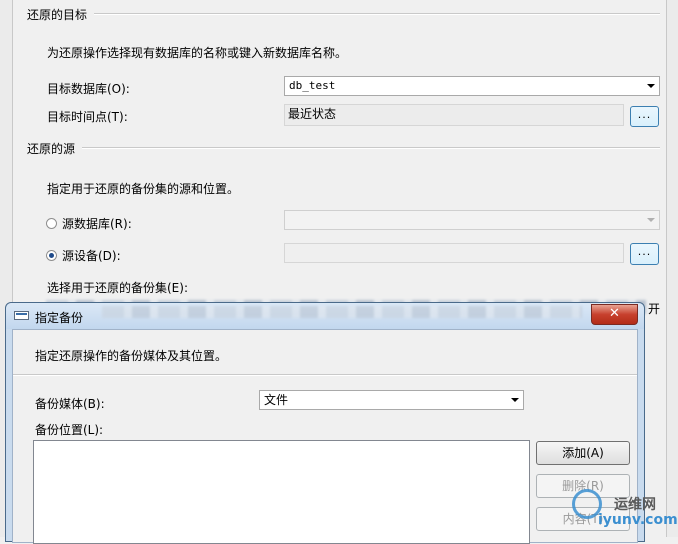 This screenshot has height=544, width=678. What do you see at coordinates (131, 356) in the screenshot?
I see `dialog-description: 指定还原操作的备份媒体及其位置。` at bounding box center [131, 356].